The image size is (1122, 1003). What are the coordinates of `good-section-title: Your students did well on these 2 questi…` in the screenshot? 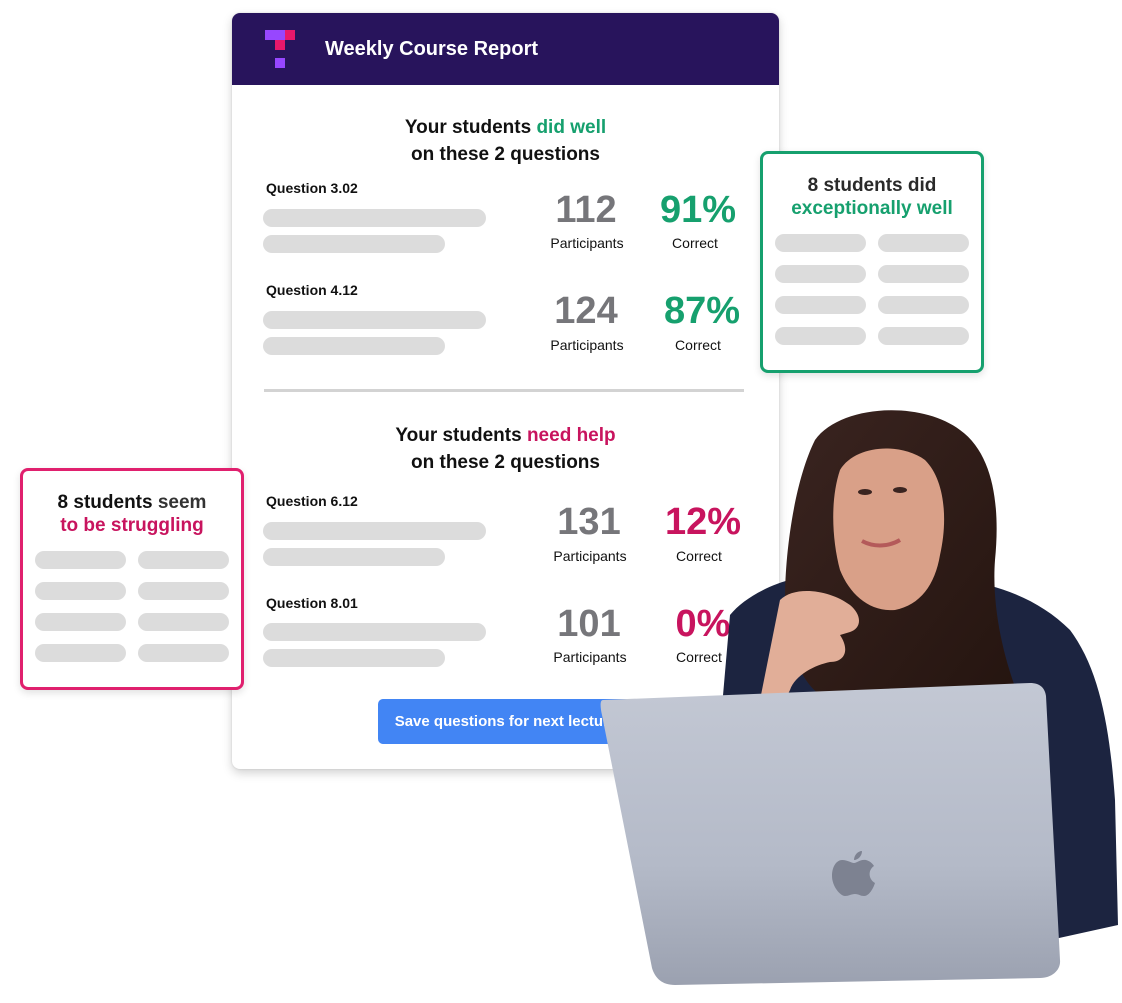 It's located at (505, 141).